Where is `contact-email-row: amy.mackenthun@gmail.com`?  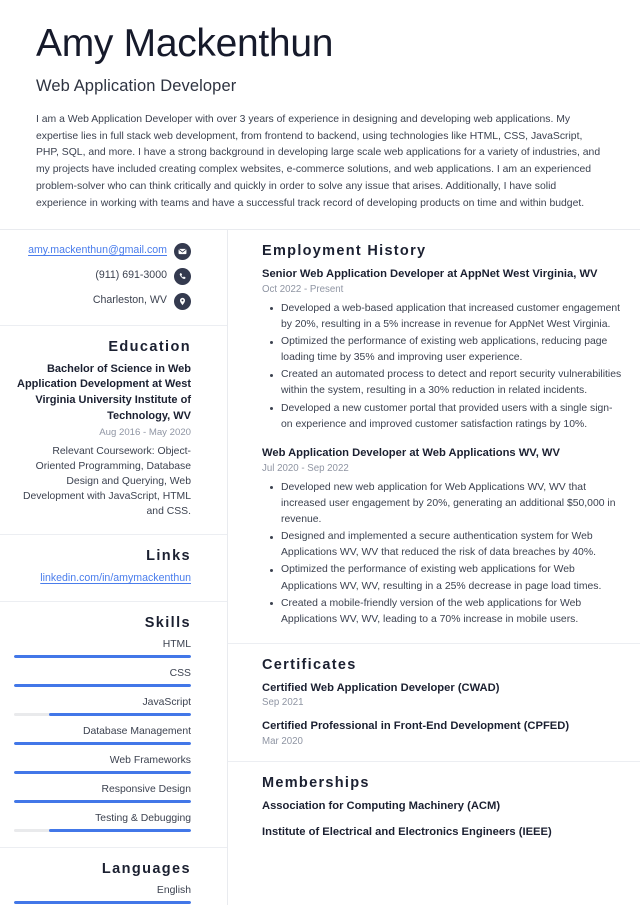
contact-email-row: amy.mackenthun@gmail.com is located at coordinates (102, 251).